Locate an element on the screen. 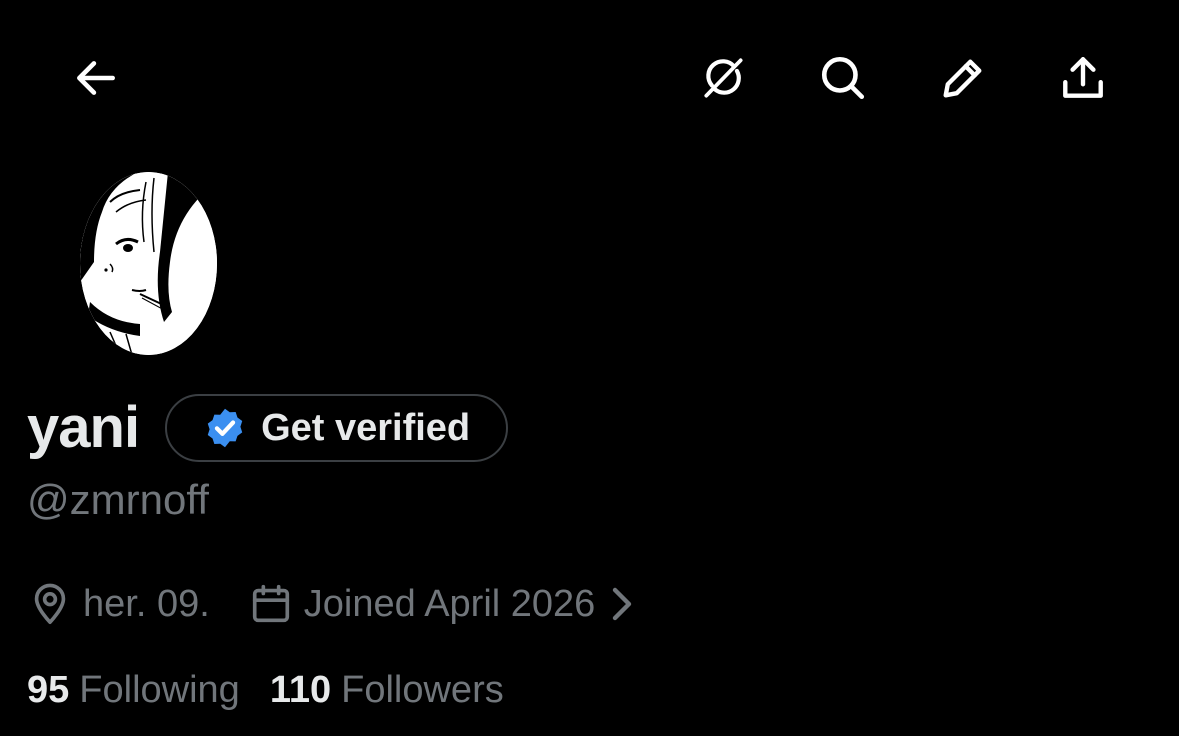 The height and width of the screenshot is (736, 1179). search-button is located at coordinates (843, 78).